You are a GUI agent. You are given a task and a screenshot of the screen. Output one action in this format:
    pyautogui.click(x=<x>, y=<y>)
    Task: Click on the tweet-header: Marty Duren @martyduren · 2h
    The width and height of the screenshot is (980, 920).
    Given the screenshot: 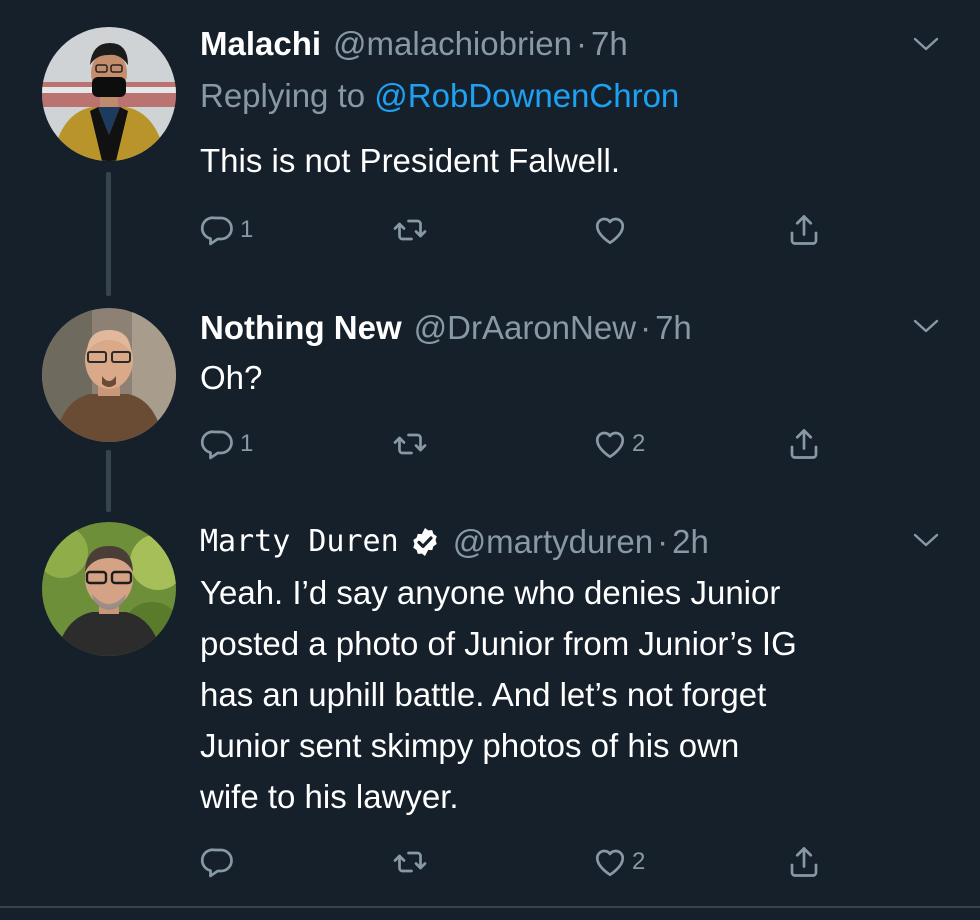 What is the action you would take?
    pyautogui.click(x=454, y=542)
    